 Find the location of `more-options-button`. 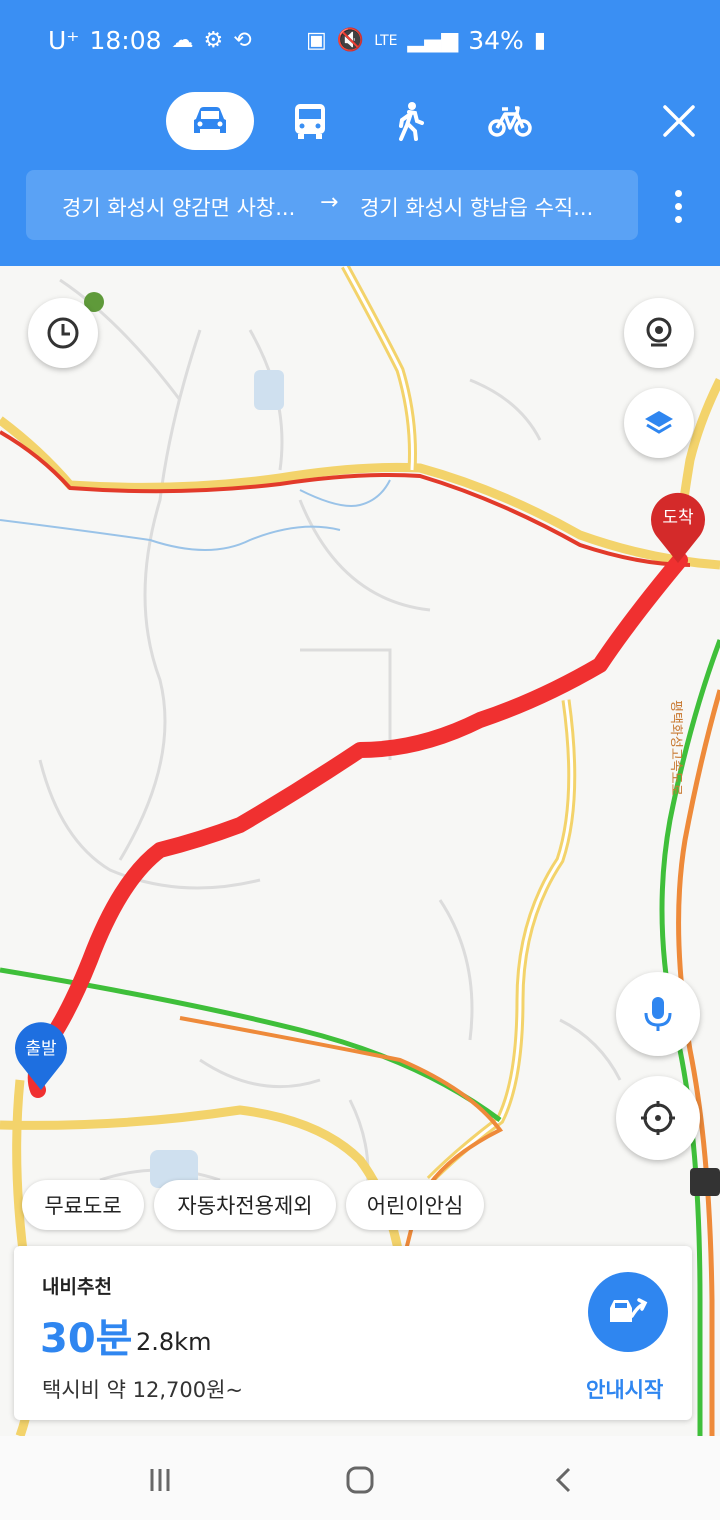

more-options-button is located at coordinates (678, 206).